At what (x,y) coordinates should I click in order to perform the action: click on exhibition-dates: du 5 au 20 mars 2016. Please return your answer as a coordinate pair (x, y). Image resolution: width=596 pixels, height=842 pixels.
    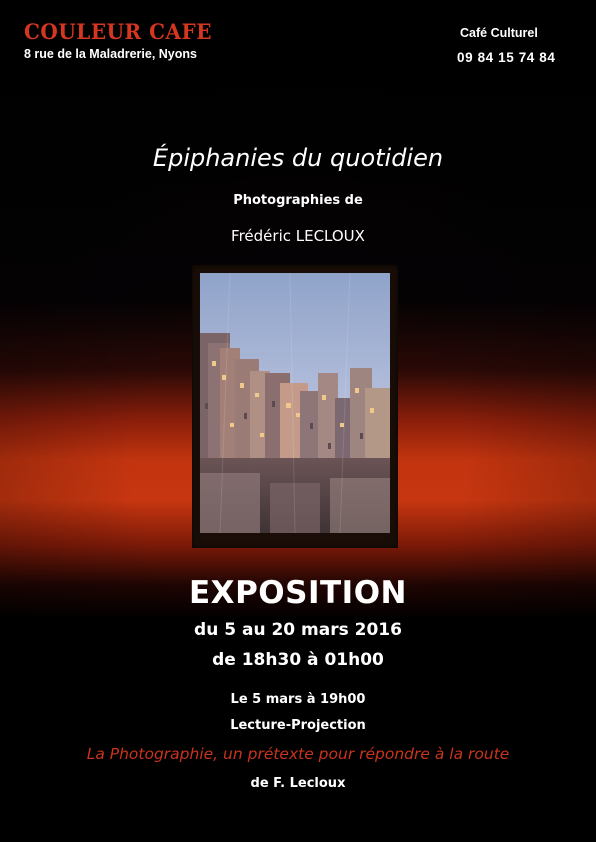
    Looking at the image, I should click on (298, 630).